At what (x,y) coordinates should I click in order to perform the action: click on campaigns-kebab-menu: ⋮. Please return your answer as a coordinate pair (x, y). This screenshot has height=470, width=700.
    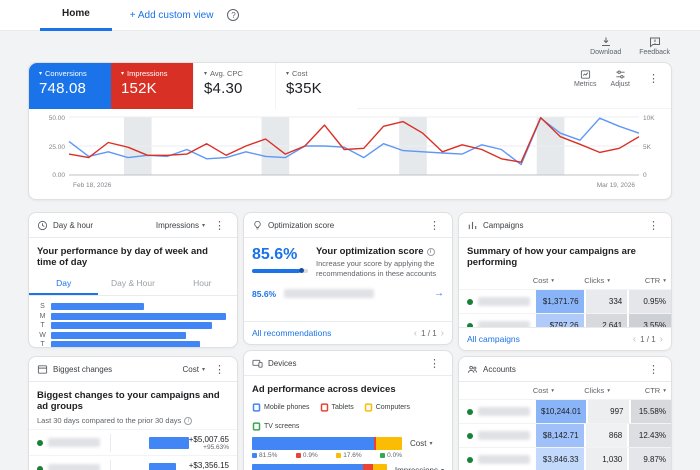
    Looking at the image, I should click on (653, 225).